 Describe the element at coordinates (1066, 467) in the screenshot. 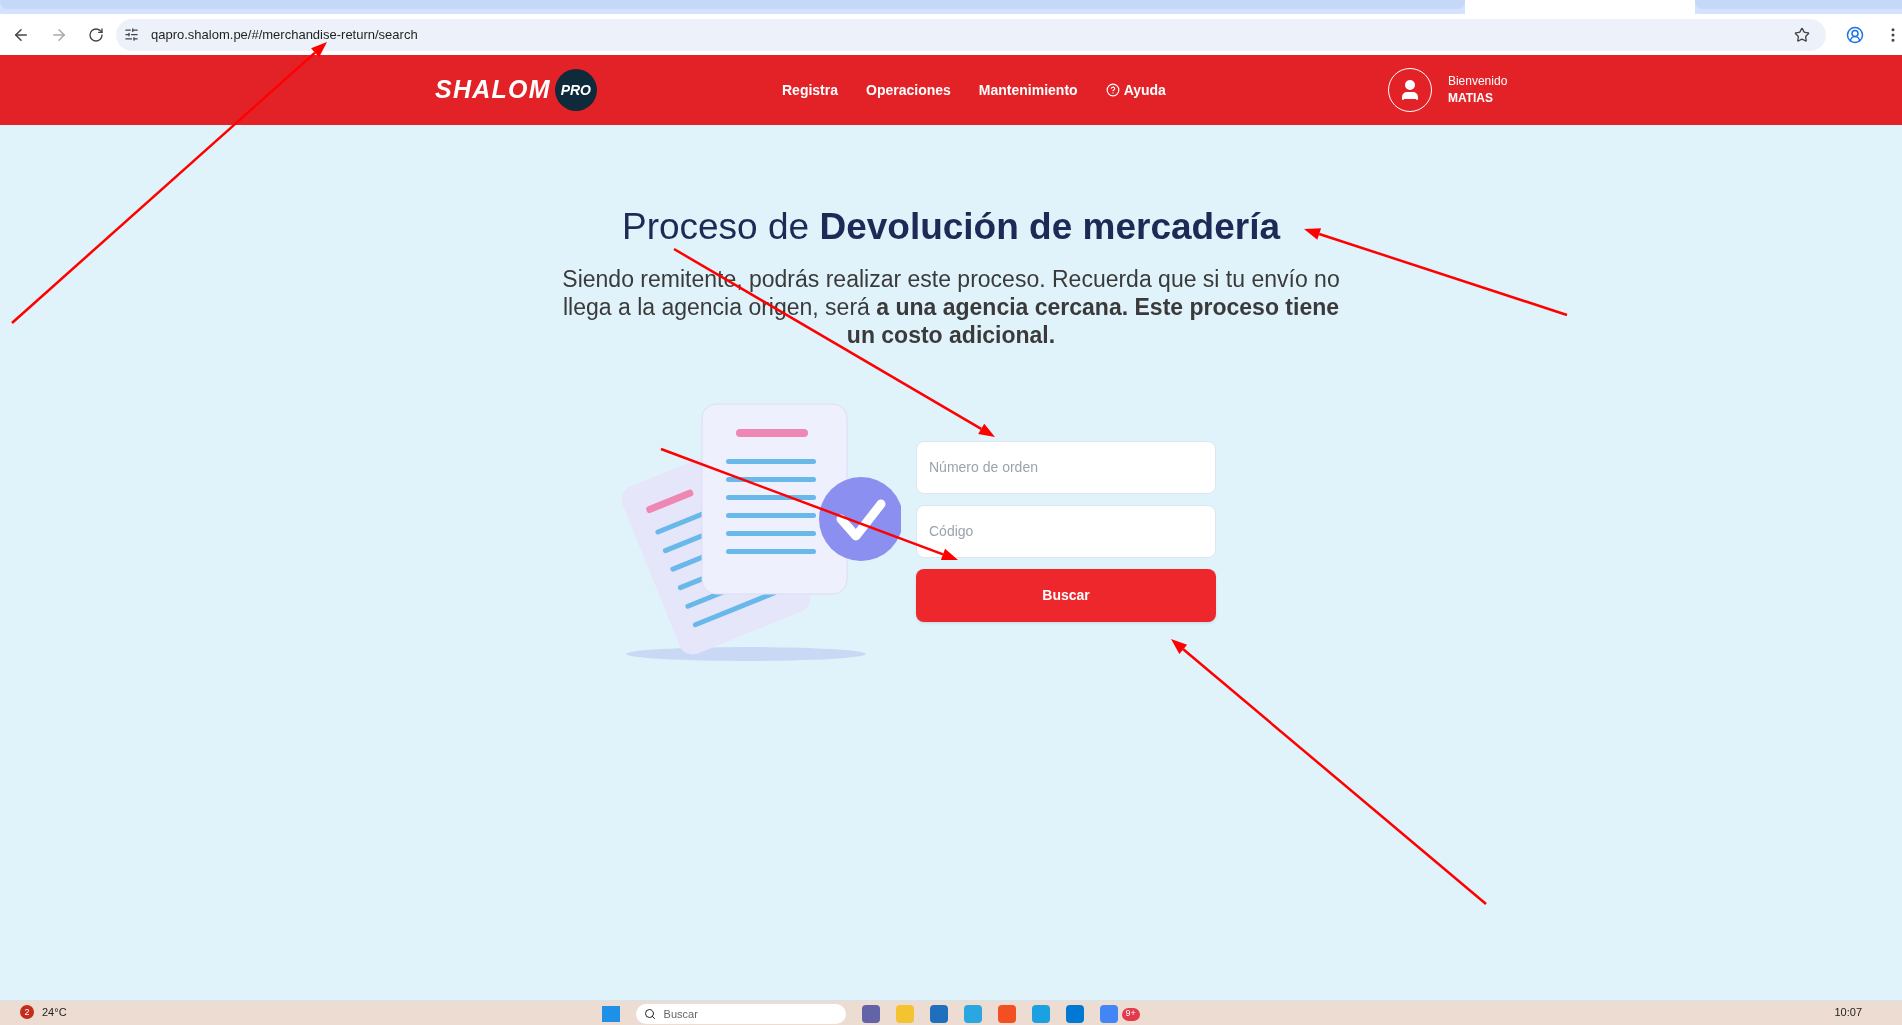

I see `text-field: Número de orden` at that location.